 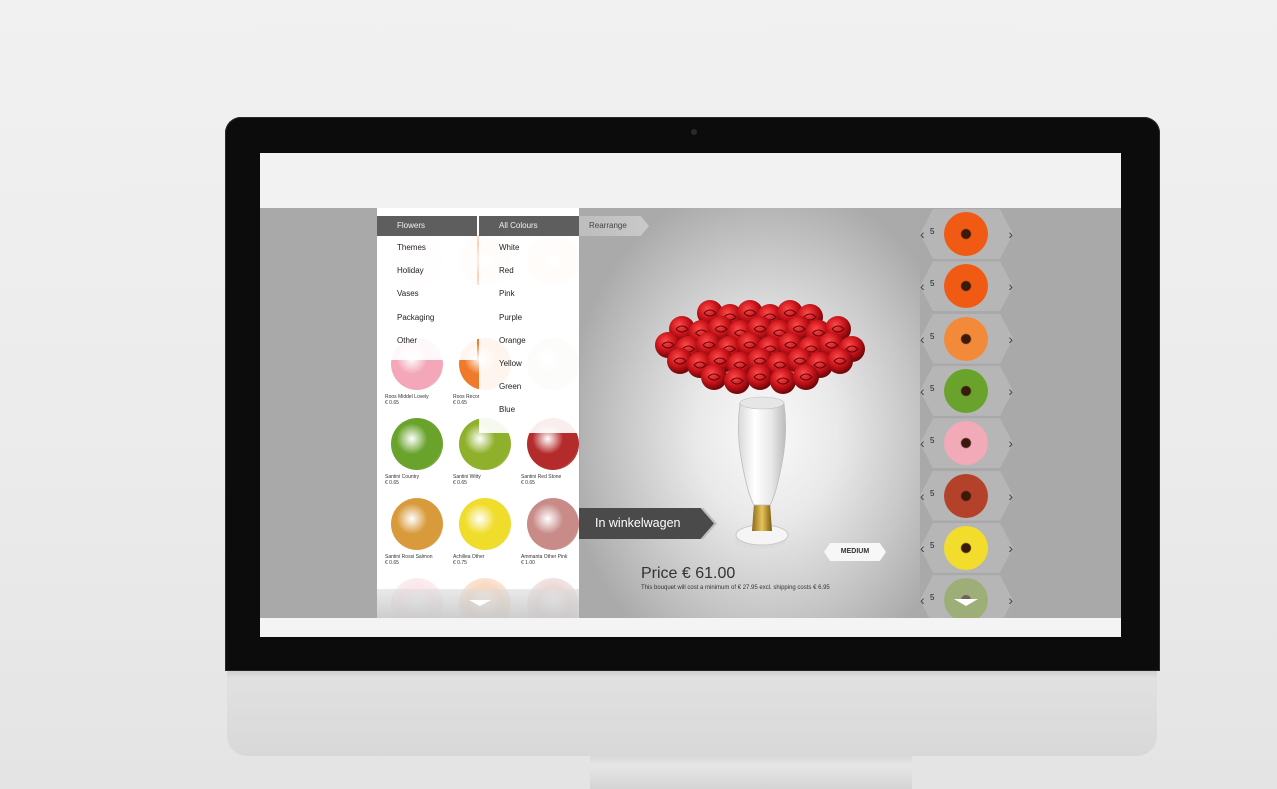 I want to click on catalog-item-price: € 0.75, so click(x=460, y=563).